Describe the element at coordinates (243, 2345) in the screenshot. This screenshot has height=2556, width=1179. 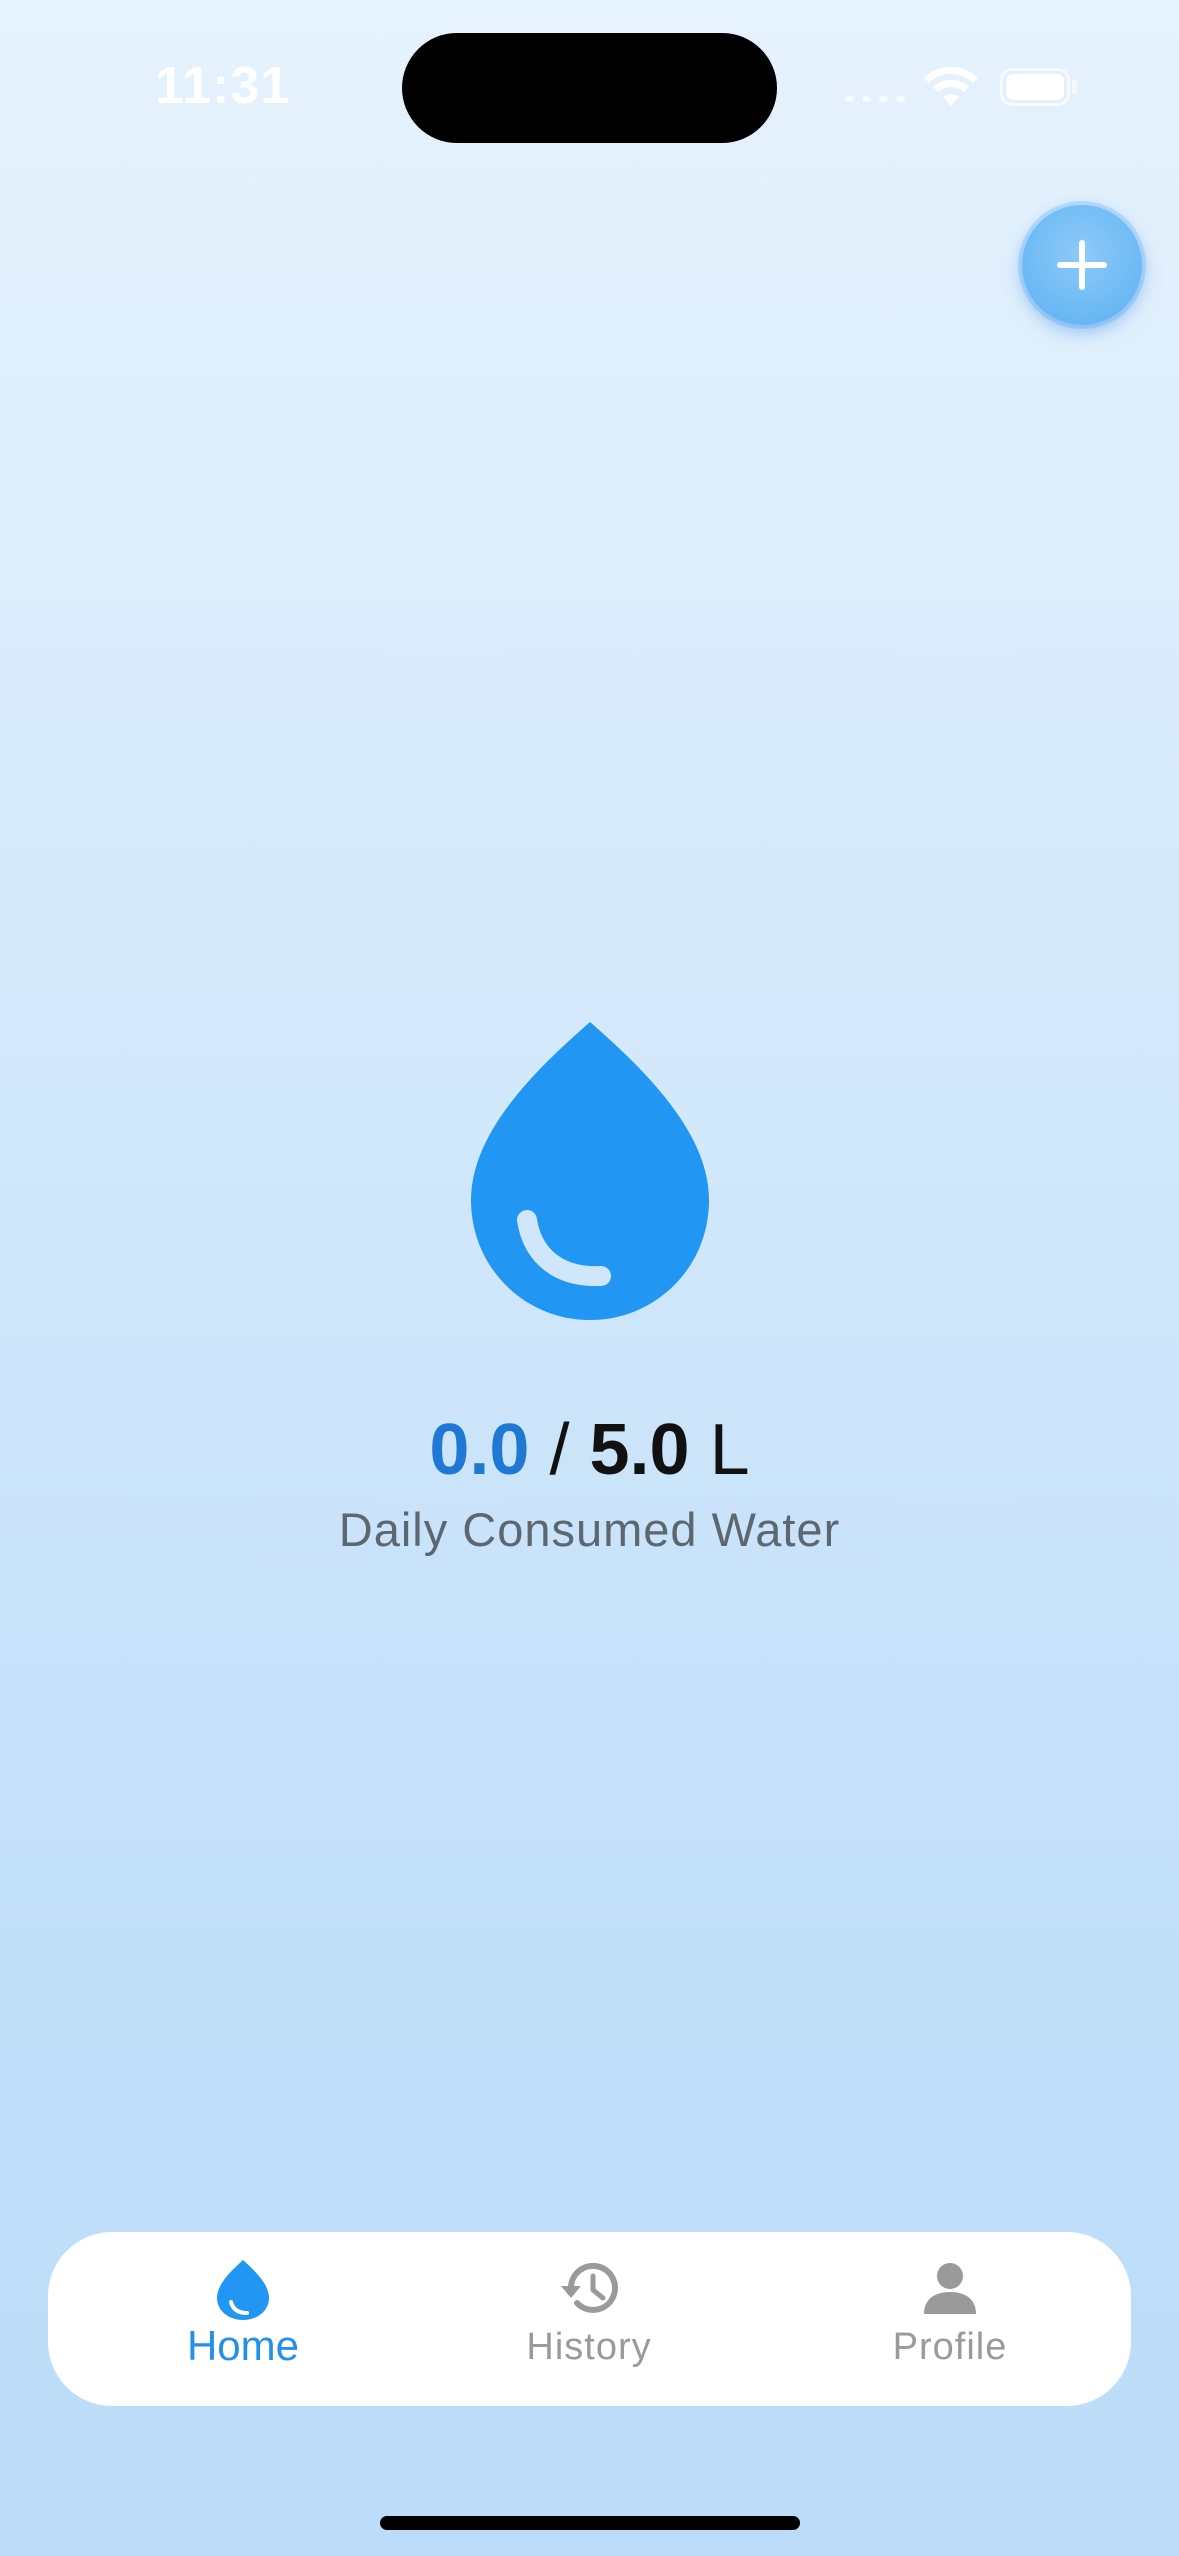
I see `tab-home-label: Home` at that location.